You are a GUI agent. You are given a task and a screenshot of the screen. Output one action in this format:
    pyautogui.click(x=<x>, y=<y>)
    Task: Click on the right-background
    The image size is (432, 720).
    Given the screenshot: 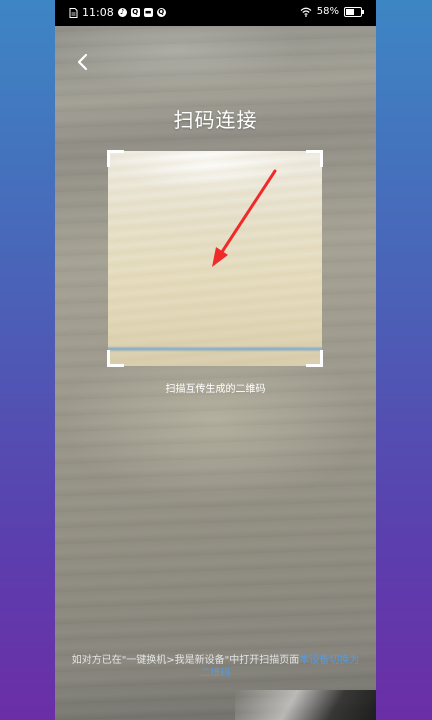 What is the action you would take?
    pyautogui.click(x=404, y=360)
    